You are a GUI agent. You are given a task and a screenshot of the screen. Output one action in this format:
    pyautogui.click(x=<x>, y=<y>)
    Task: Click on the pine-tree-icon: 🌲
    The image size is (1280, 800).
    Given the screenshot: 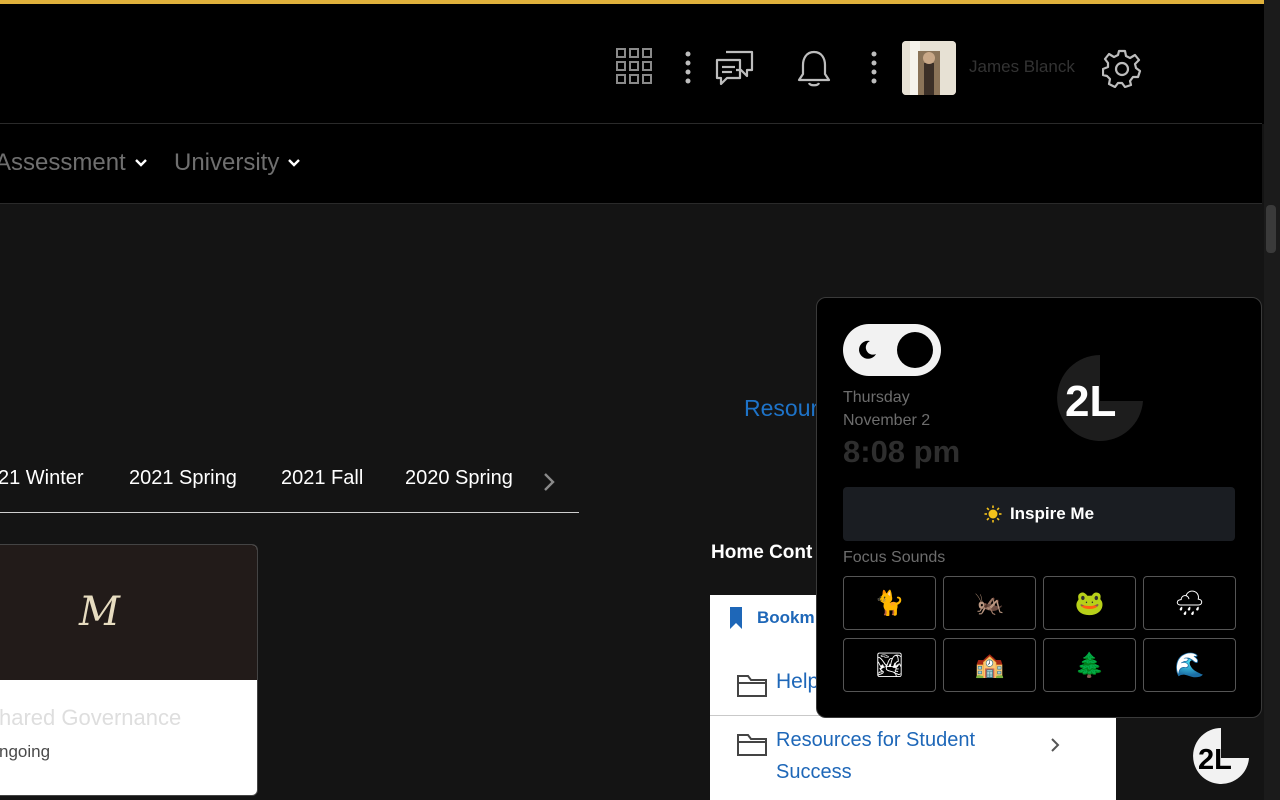 What is the action you would take?
    pyautogui.click(x=1089, y=665)
    